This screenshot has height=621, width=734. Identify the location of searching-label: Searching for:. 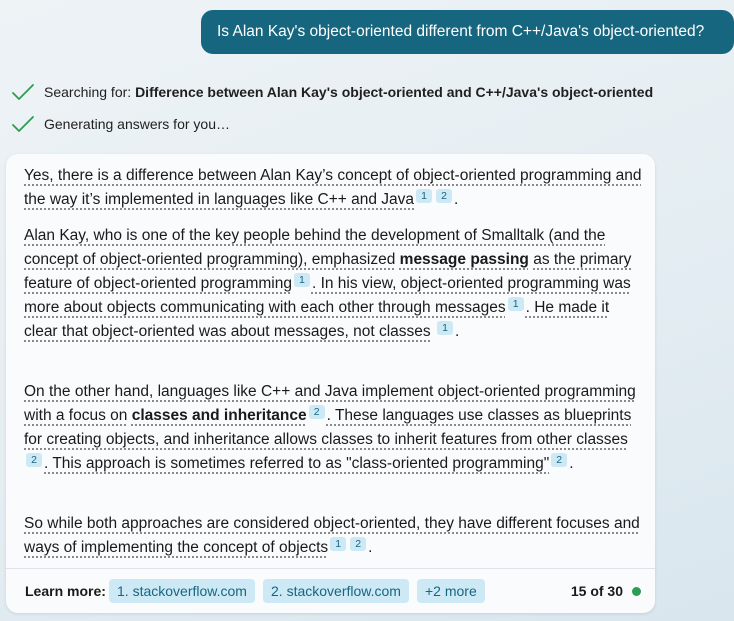
(88, 92).